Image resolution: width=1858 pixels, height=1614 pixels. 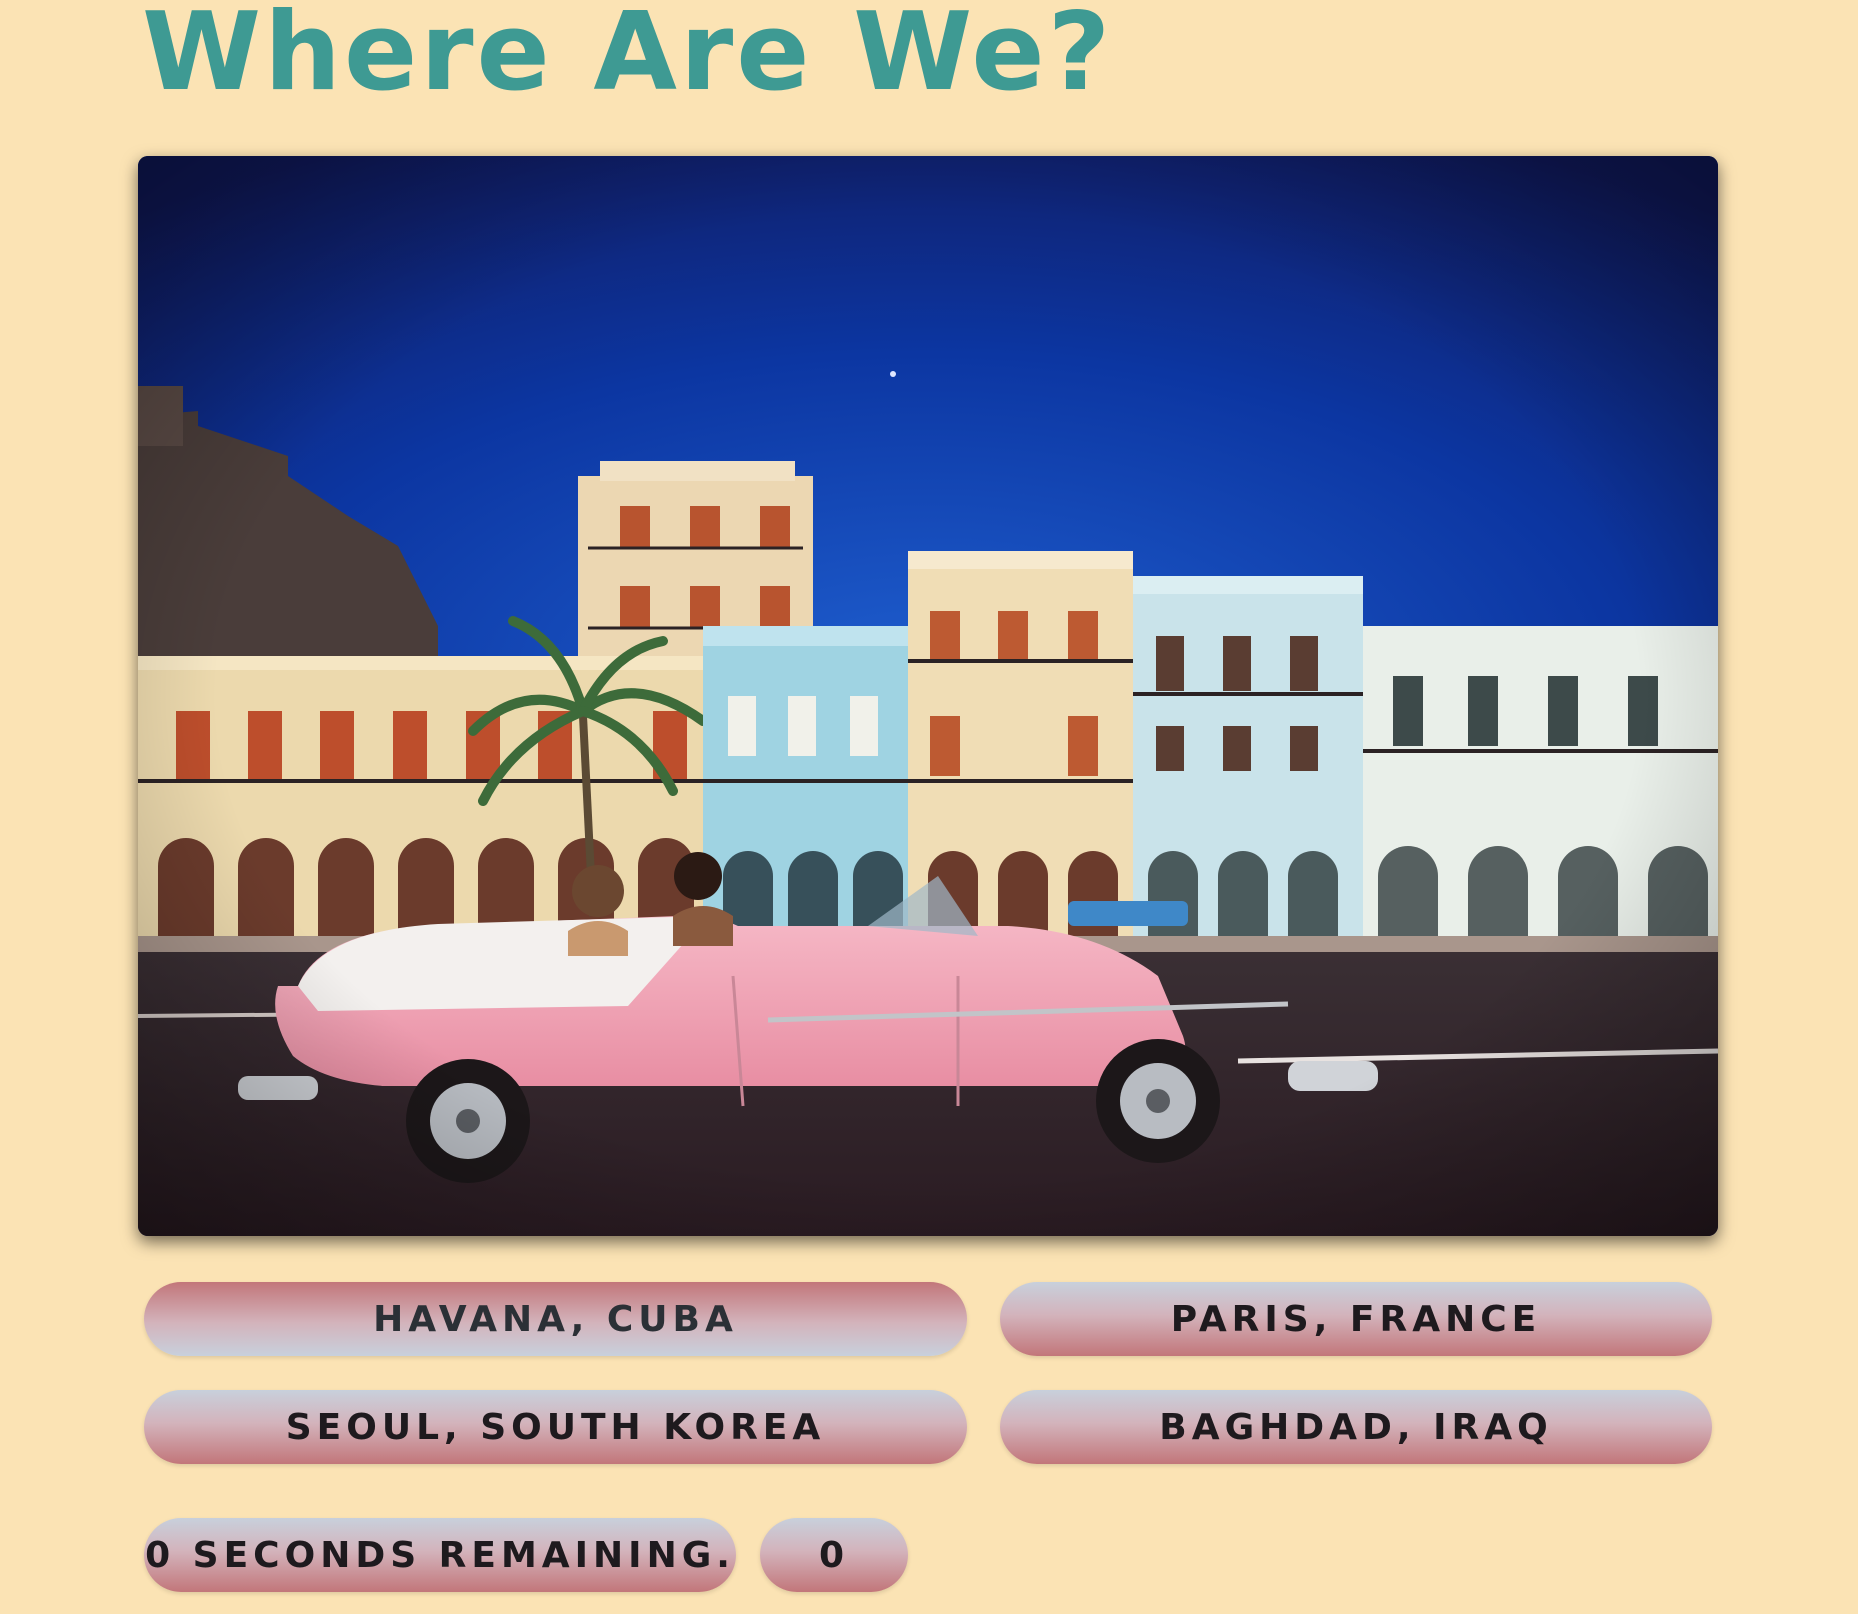 I want to click on timer-display: 0 seconds remaining., so click(x=440, y=1555).